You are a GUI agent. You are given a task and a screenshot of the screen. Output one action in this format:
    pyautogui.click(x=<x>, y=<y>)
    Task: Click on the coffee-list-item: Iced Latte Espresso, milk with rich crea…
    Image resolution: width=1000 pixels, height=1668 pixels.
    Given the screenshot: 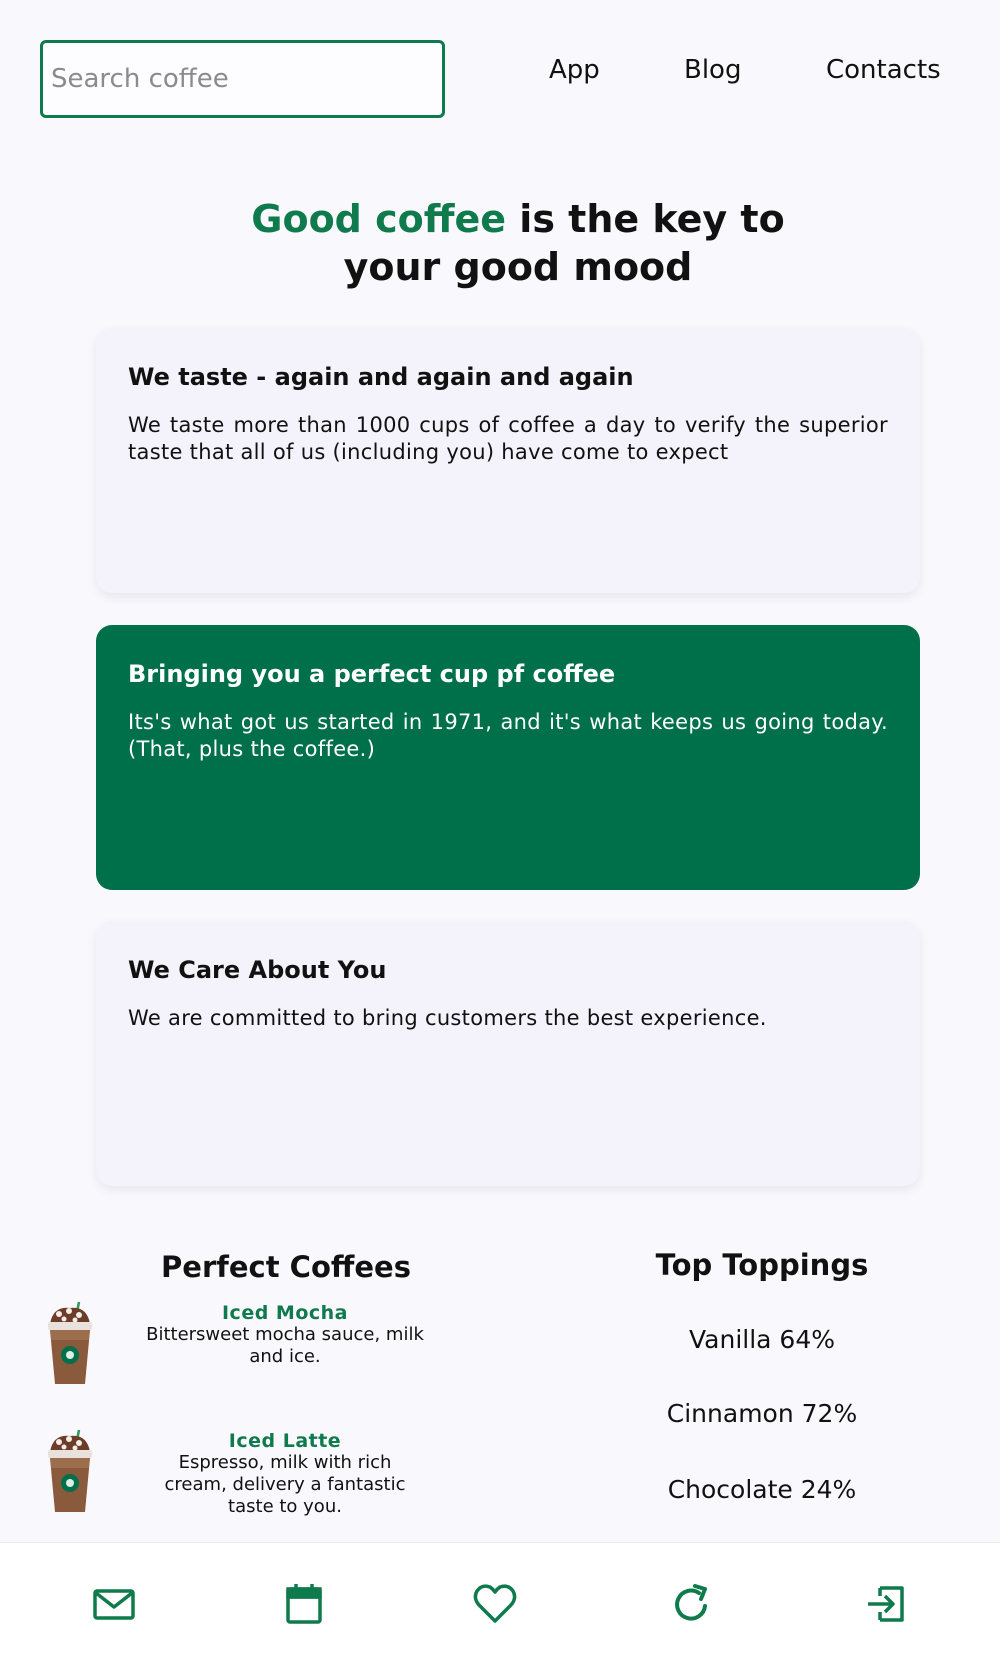 What is the action you would take?
    pyautogui.click(x=245, y=1478)
    